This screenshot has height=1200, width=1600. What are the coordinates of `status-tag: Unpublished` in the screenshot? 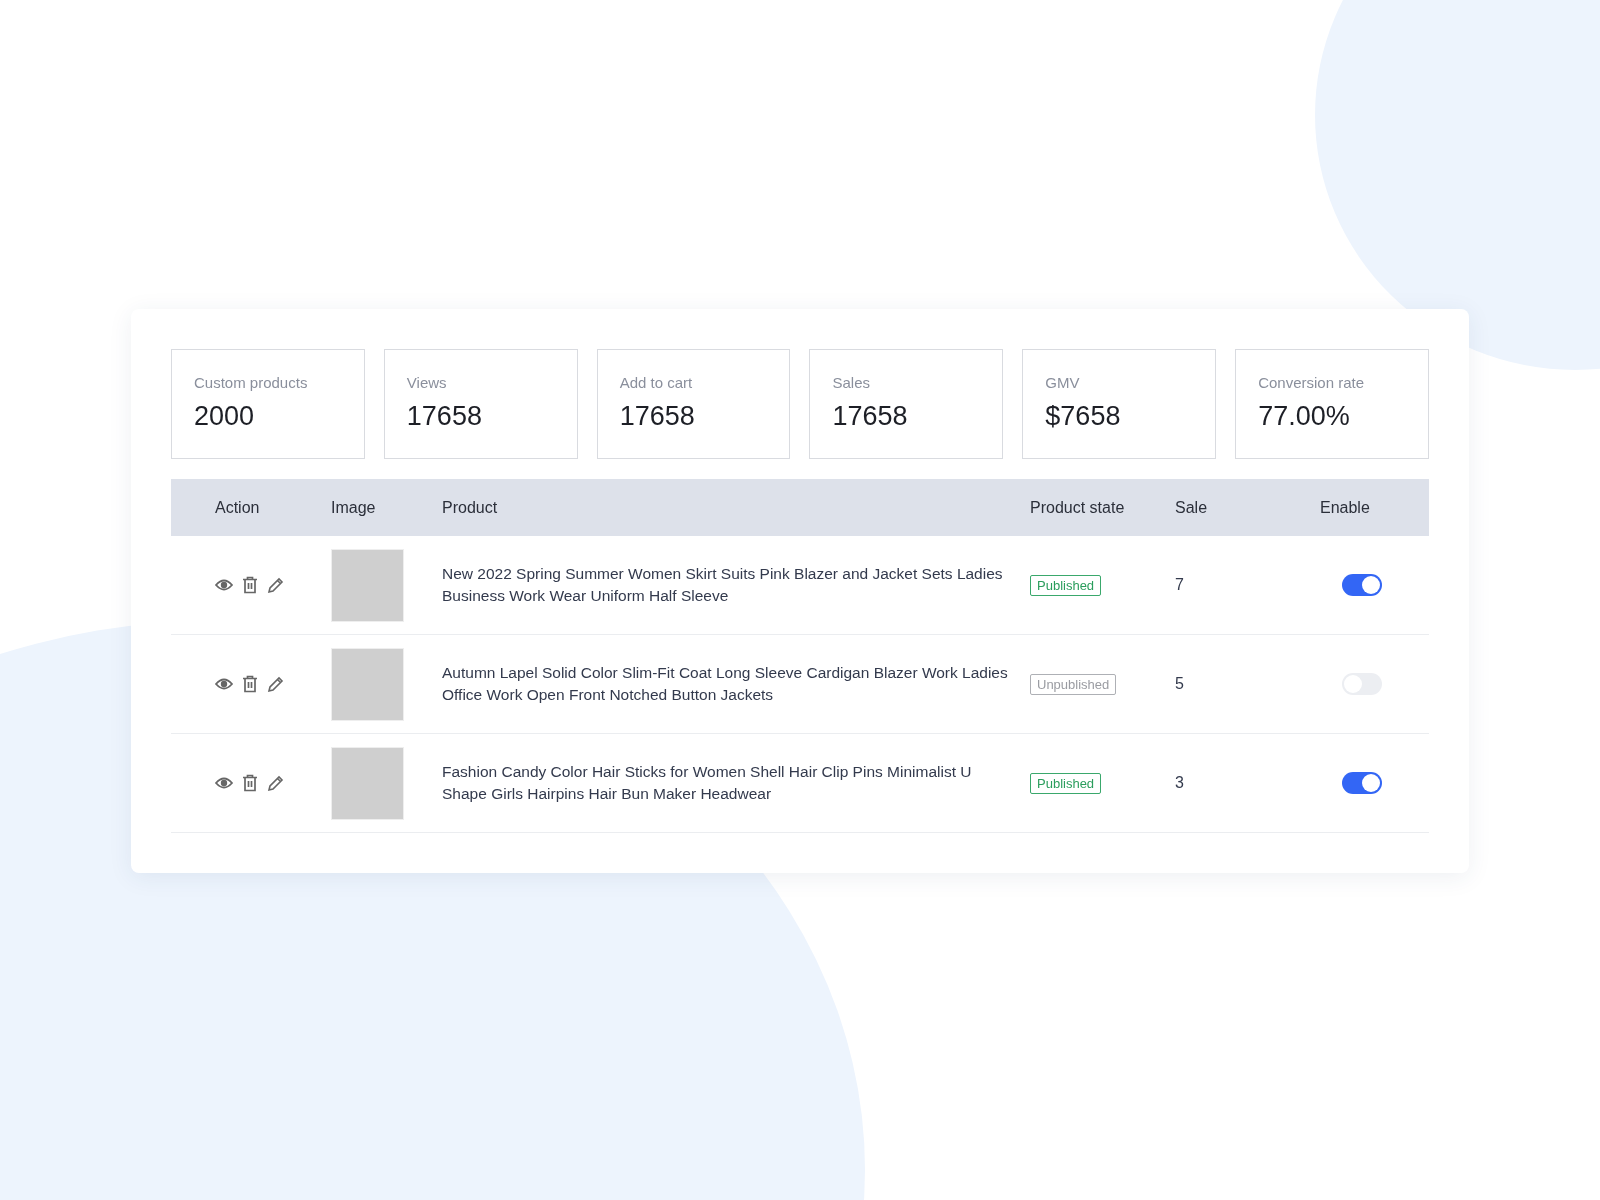 It's located at (1073, 684).